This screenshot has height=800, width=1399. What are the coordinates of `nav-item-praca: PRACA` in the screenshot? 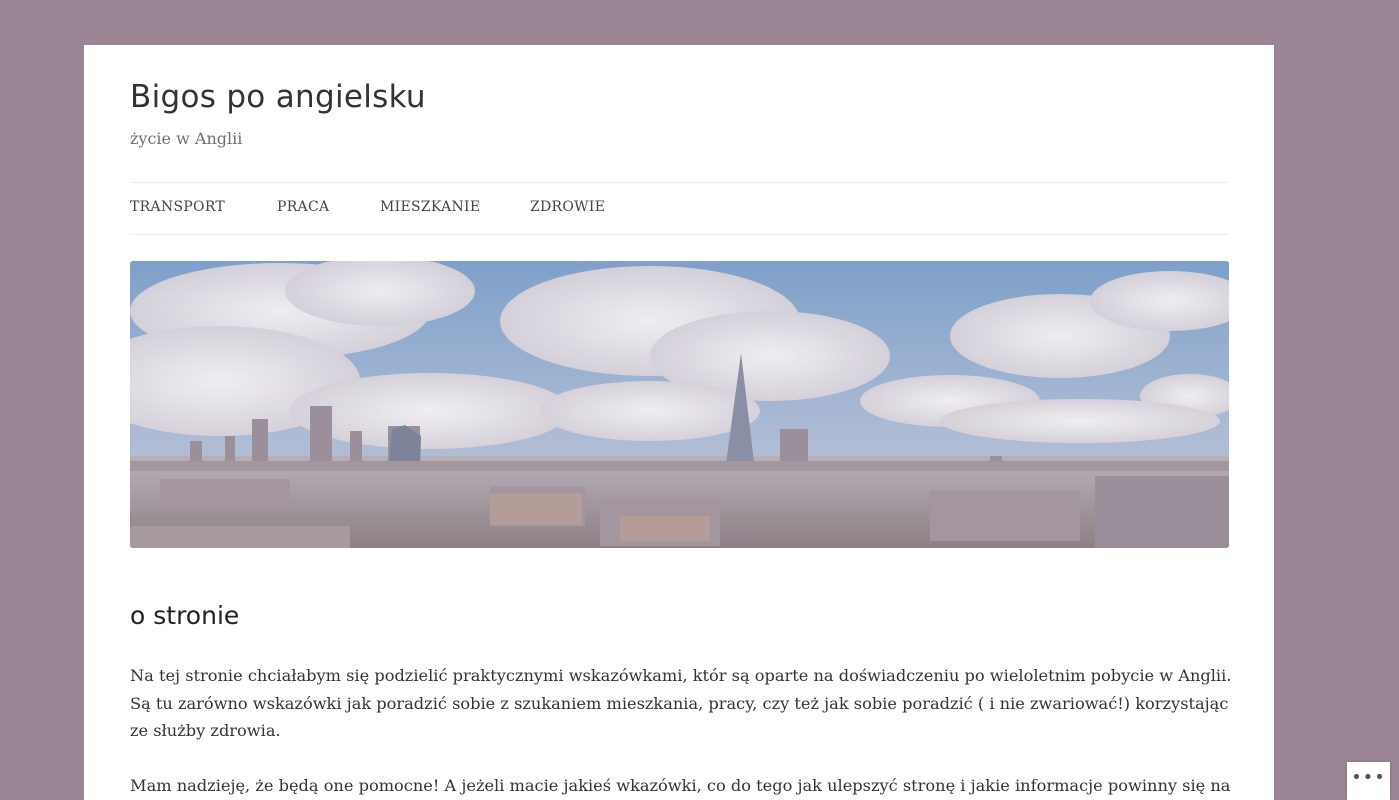 It's located at (303, 207).